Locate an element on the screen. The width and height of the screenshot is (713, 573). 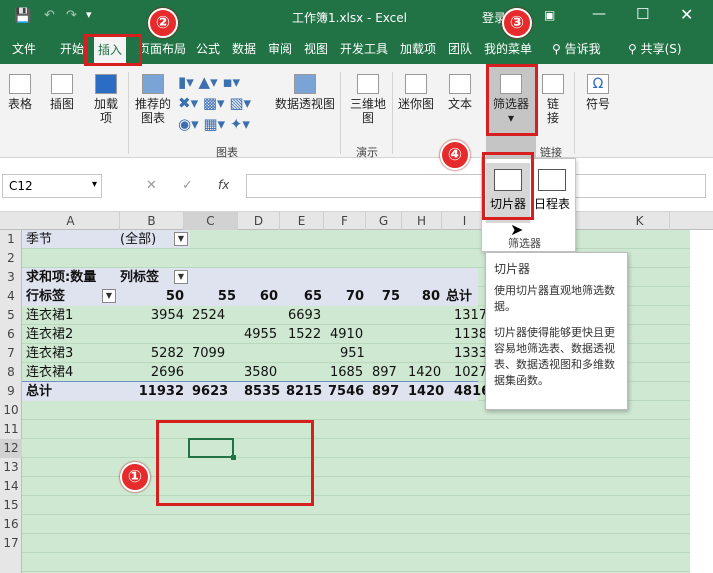
tab-formulas: 公式 is located at coordinates (208, 48).